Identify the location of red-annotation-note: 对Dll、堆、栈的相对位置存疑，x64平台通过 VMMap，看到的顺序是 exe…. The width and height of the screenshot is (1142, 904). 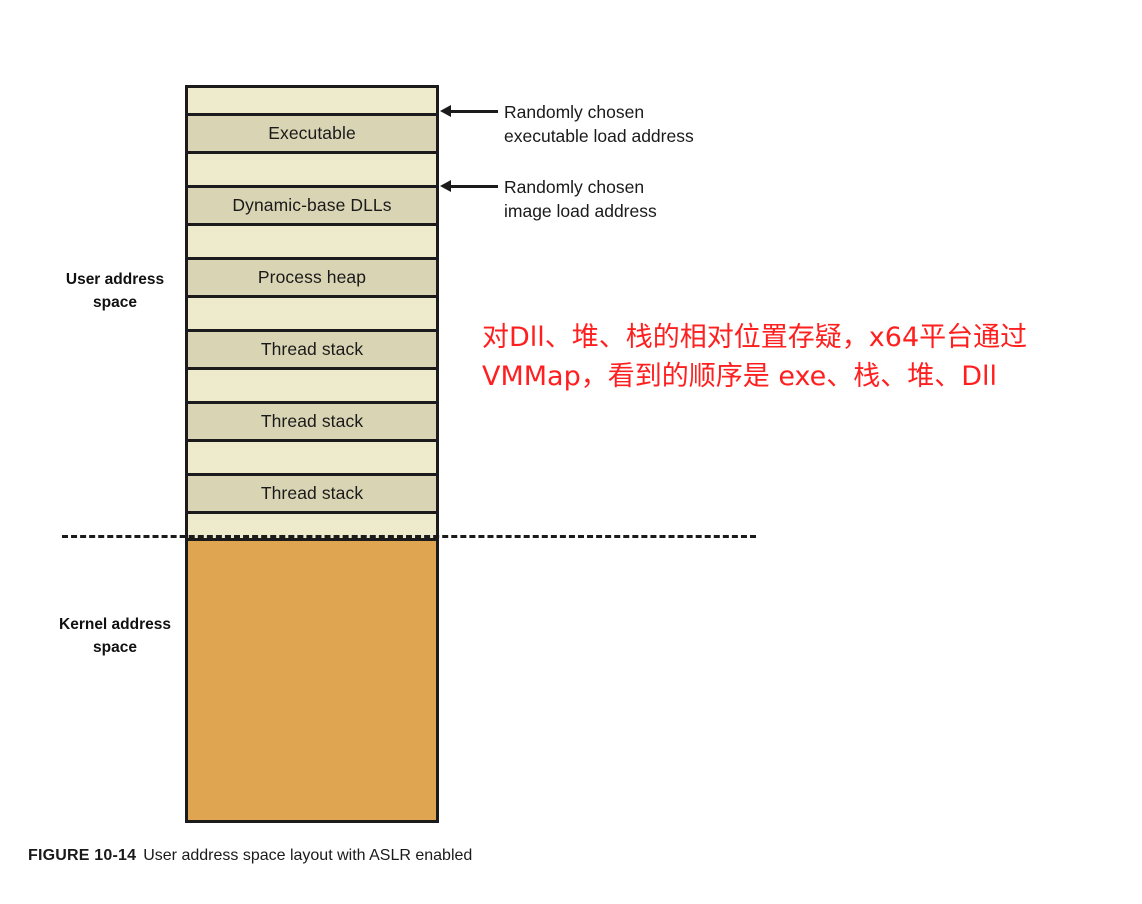
(755, 357).